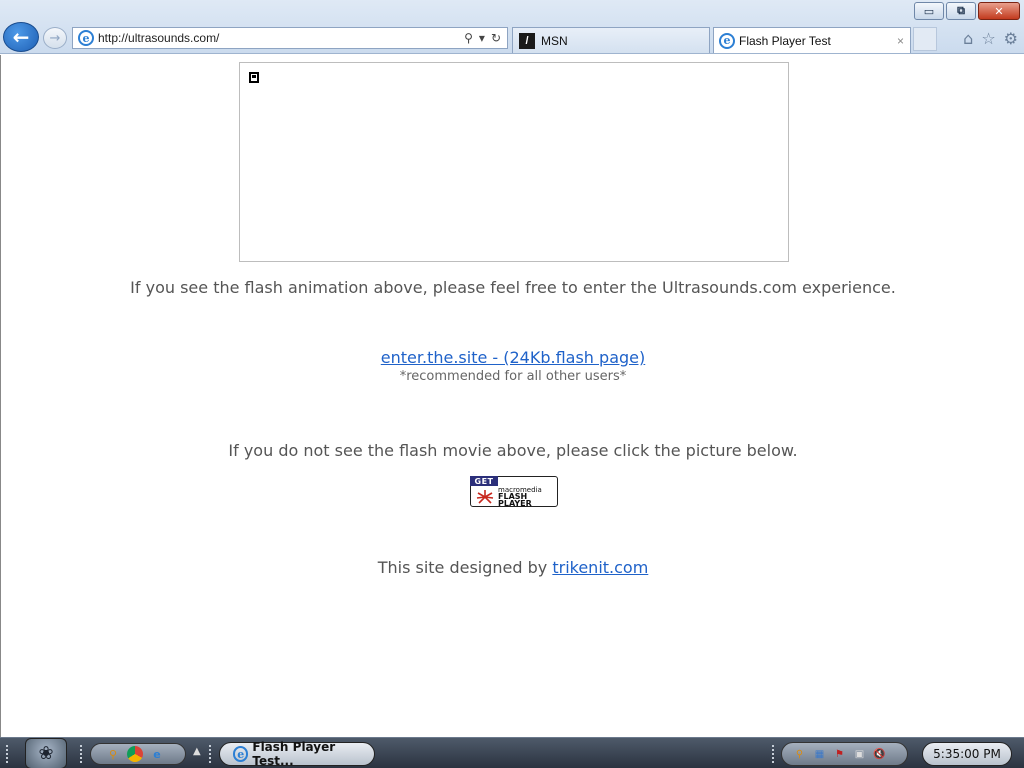  I want to click on ie-task-icon: e, so click(241, 754).